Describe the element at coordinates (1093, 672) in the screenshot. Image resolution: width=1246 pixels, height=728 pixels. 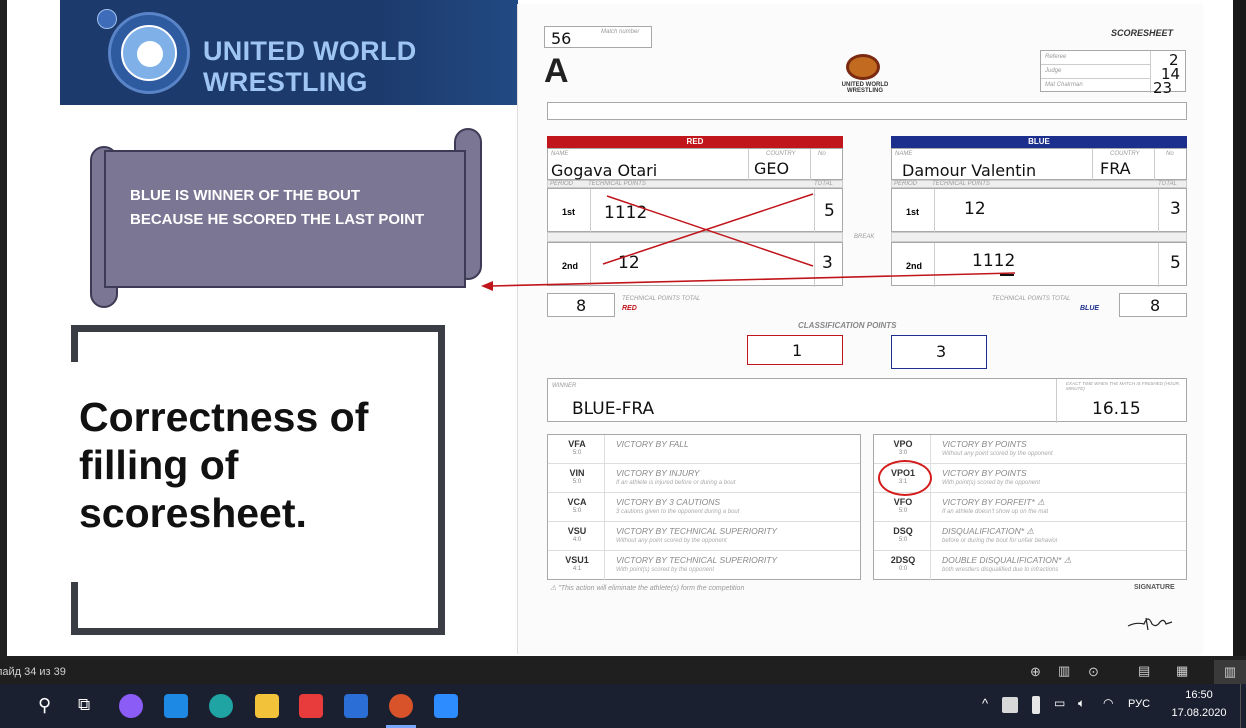
I see `comments-icon: ⊙` at that location.